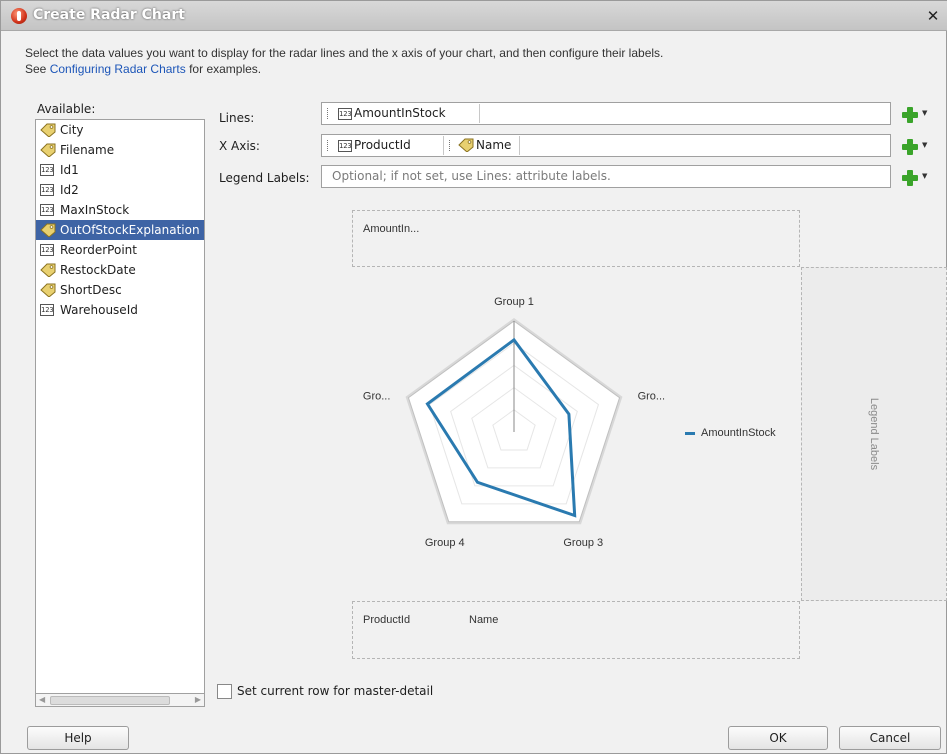 The width and height of the screenshot is (947, 754). What do you see at coordinates (778, 738) in the screenshot?
I see `ok-button: OK` at bounding box center [778, 738].